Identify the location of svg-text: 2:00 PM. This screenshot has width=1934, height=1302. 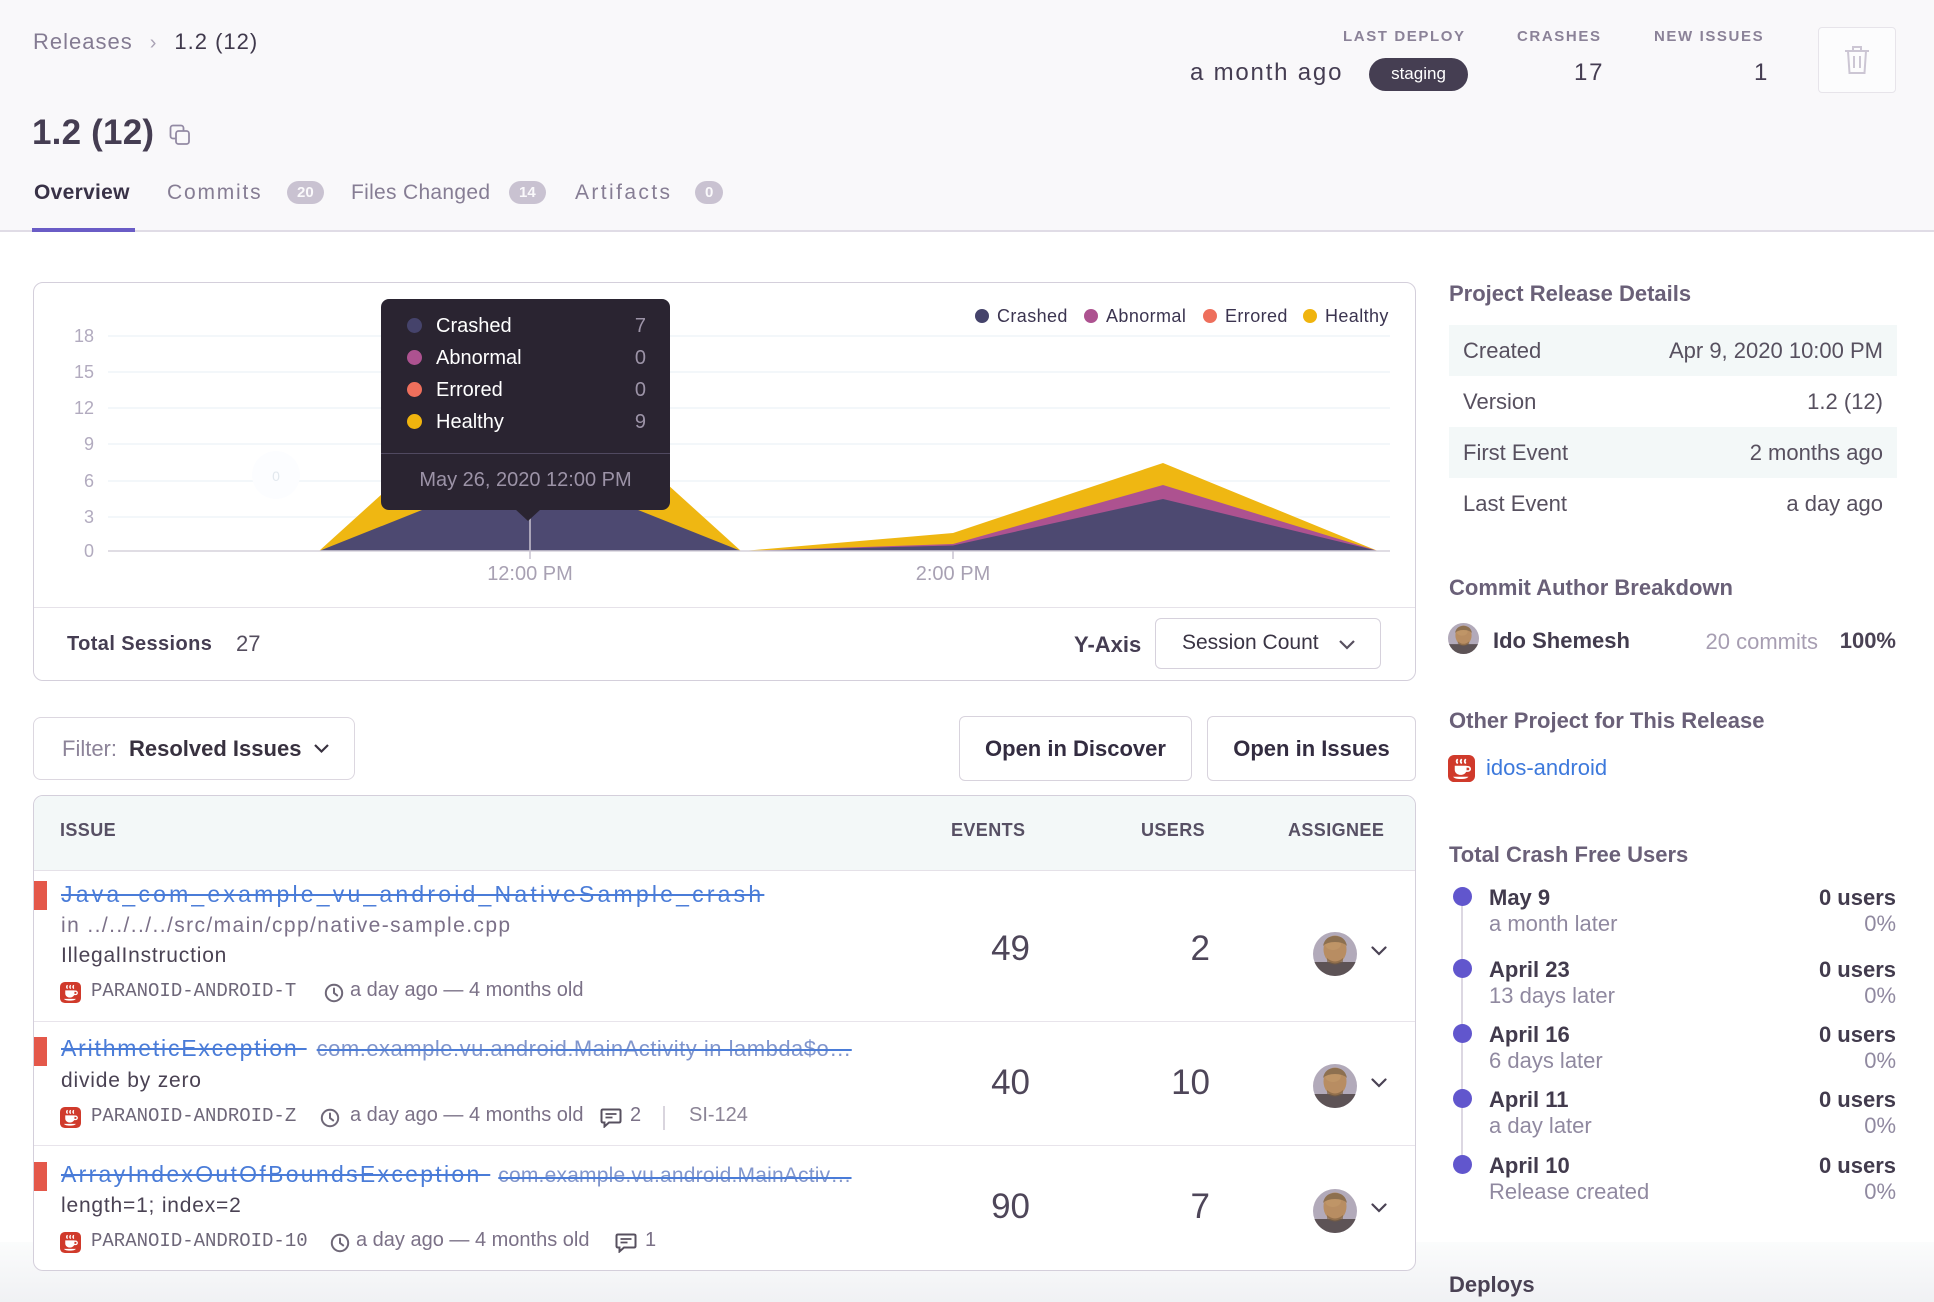
(953, 574).